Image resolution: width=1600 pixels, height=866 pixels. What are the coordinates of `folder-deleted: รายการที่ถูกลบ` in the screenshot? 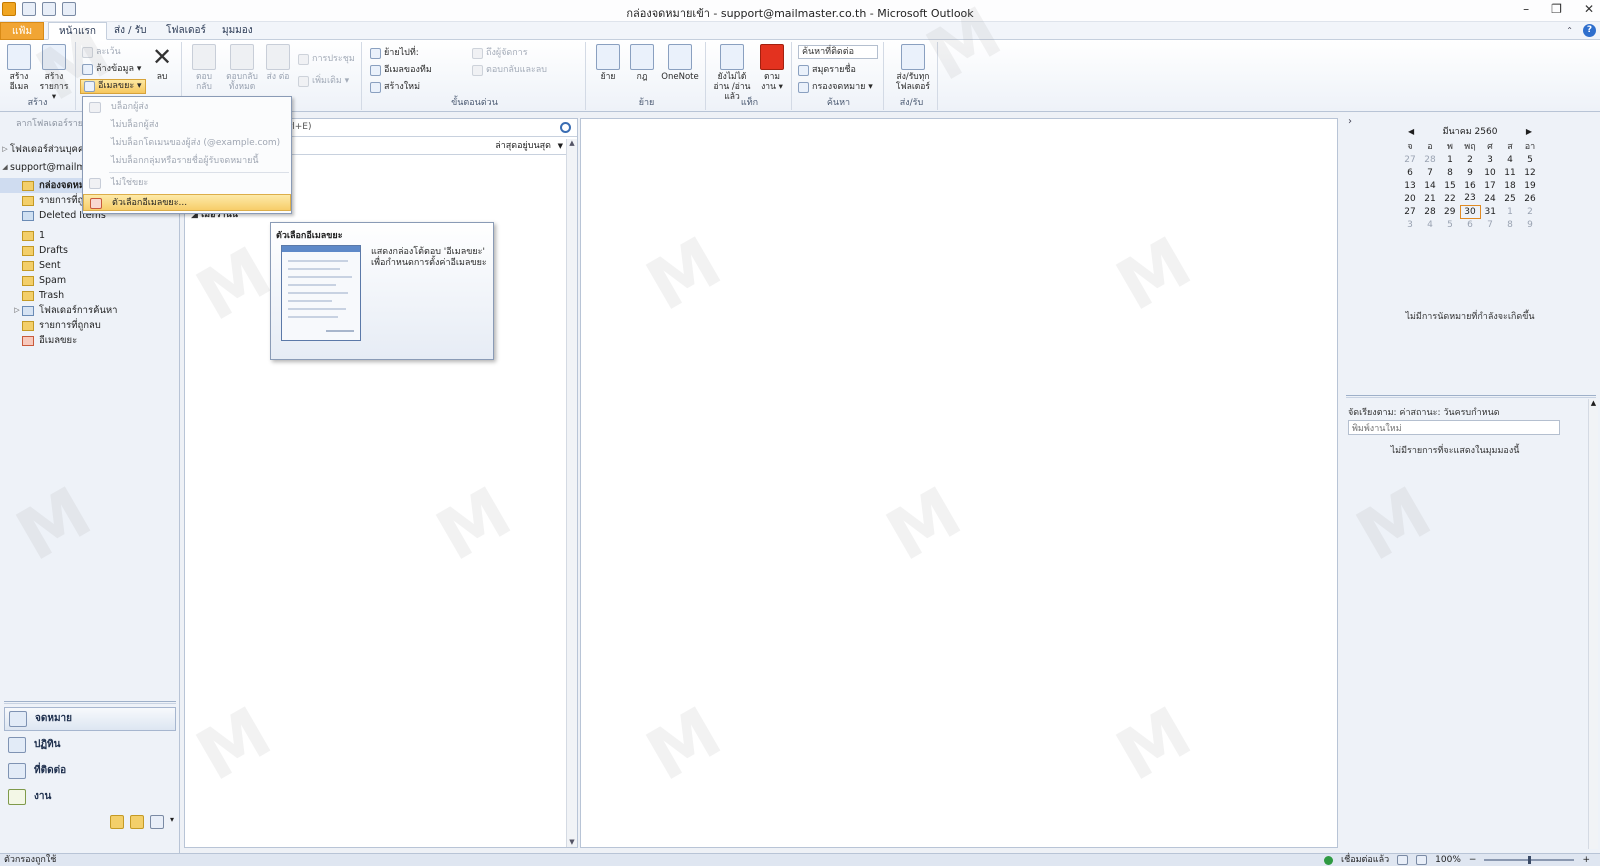 It's located at (90, 325).